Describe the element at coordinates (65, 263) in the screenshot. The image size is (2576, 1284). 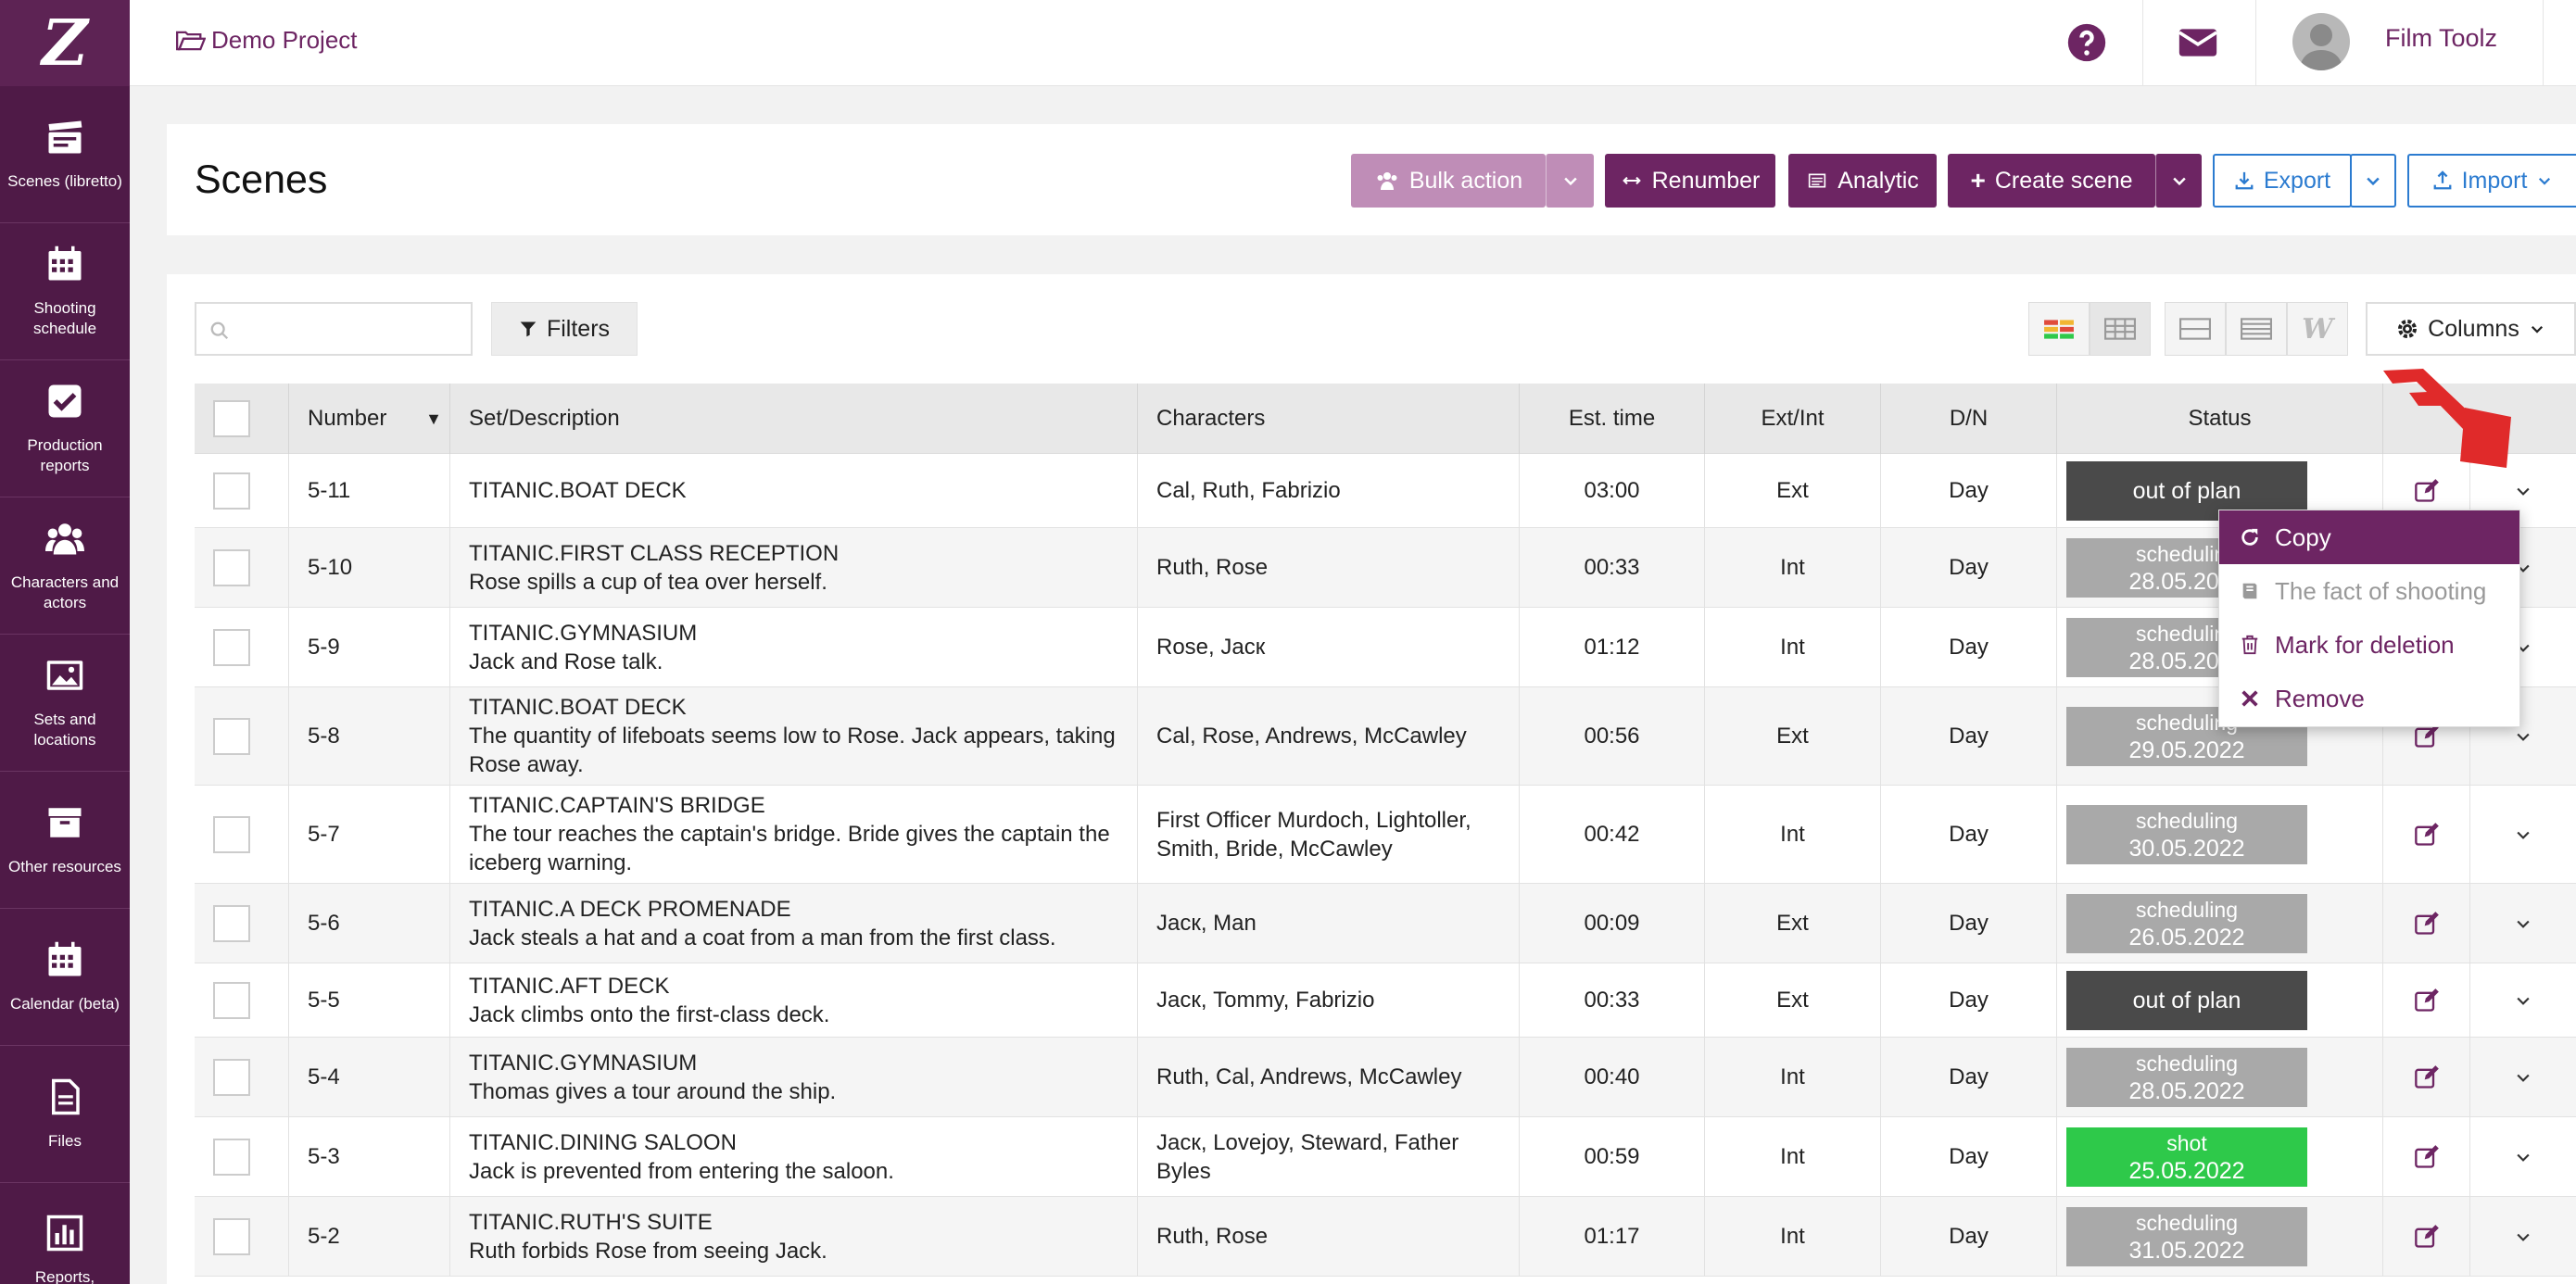
I see `calendar-icon` at that location.